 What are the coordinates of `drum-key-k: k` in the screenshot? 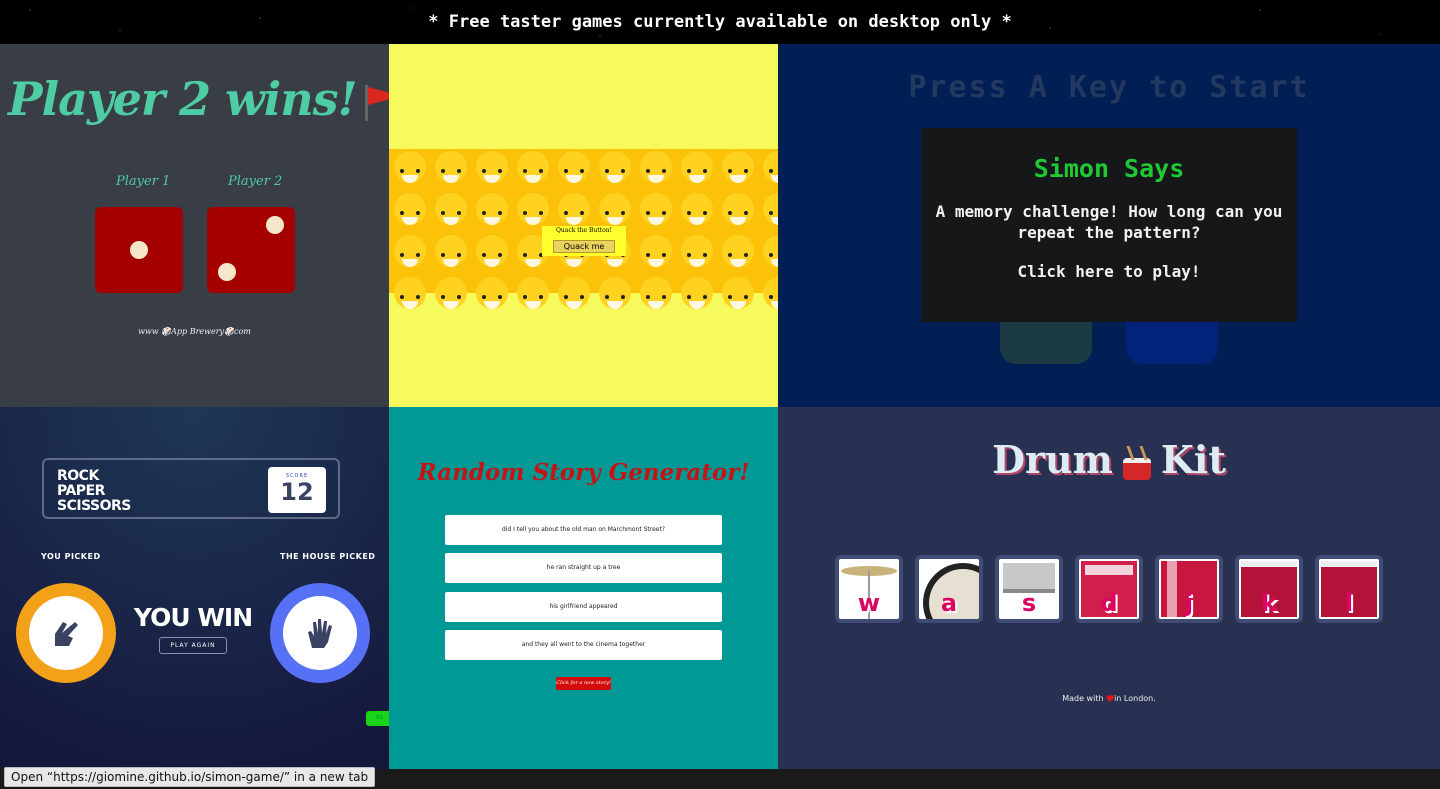 It's located at (1269, 589).